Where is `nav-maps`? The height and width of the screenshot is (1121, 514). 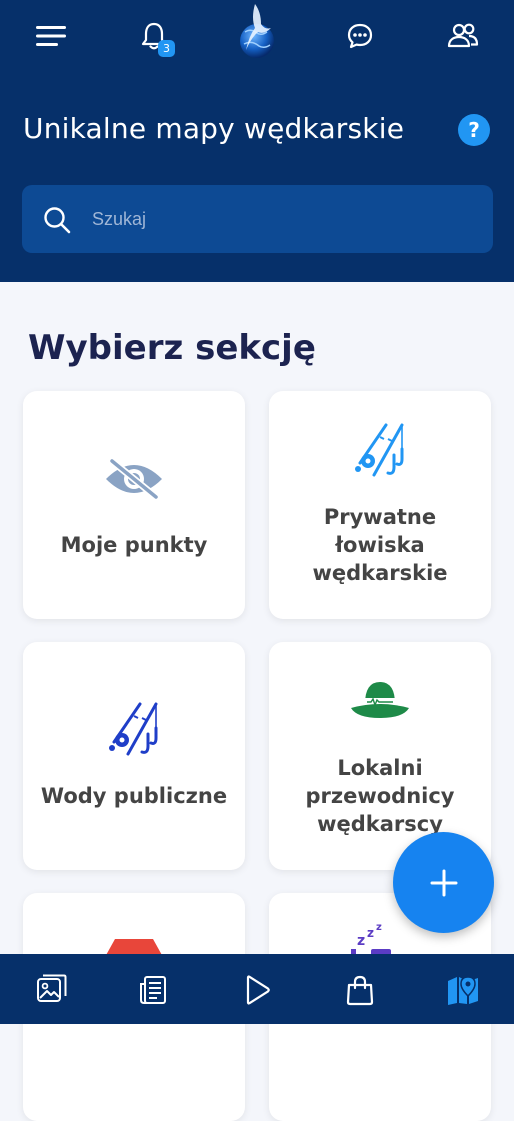
nav-maps is located at coordinates (463, 990).